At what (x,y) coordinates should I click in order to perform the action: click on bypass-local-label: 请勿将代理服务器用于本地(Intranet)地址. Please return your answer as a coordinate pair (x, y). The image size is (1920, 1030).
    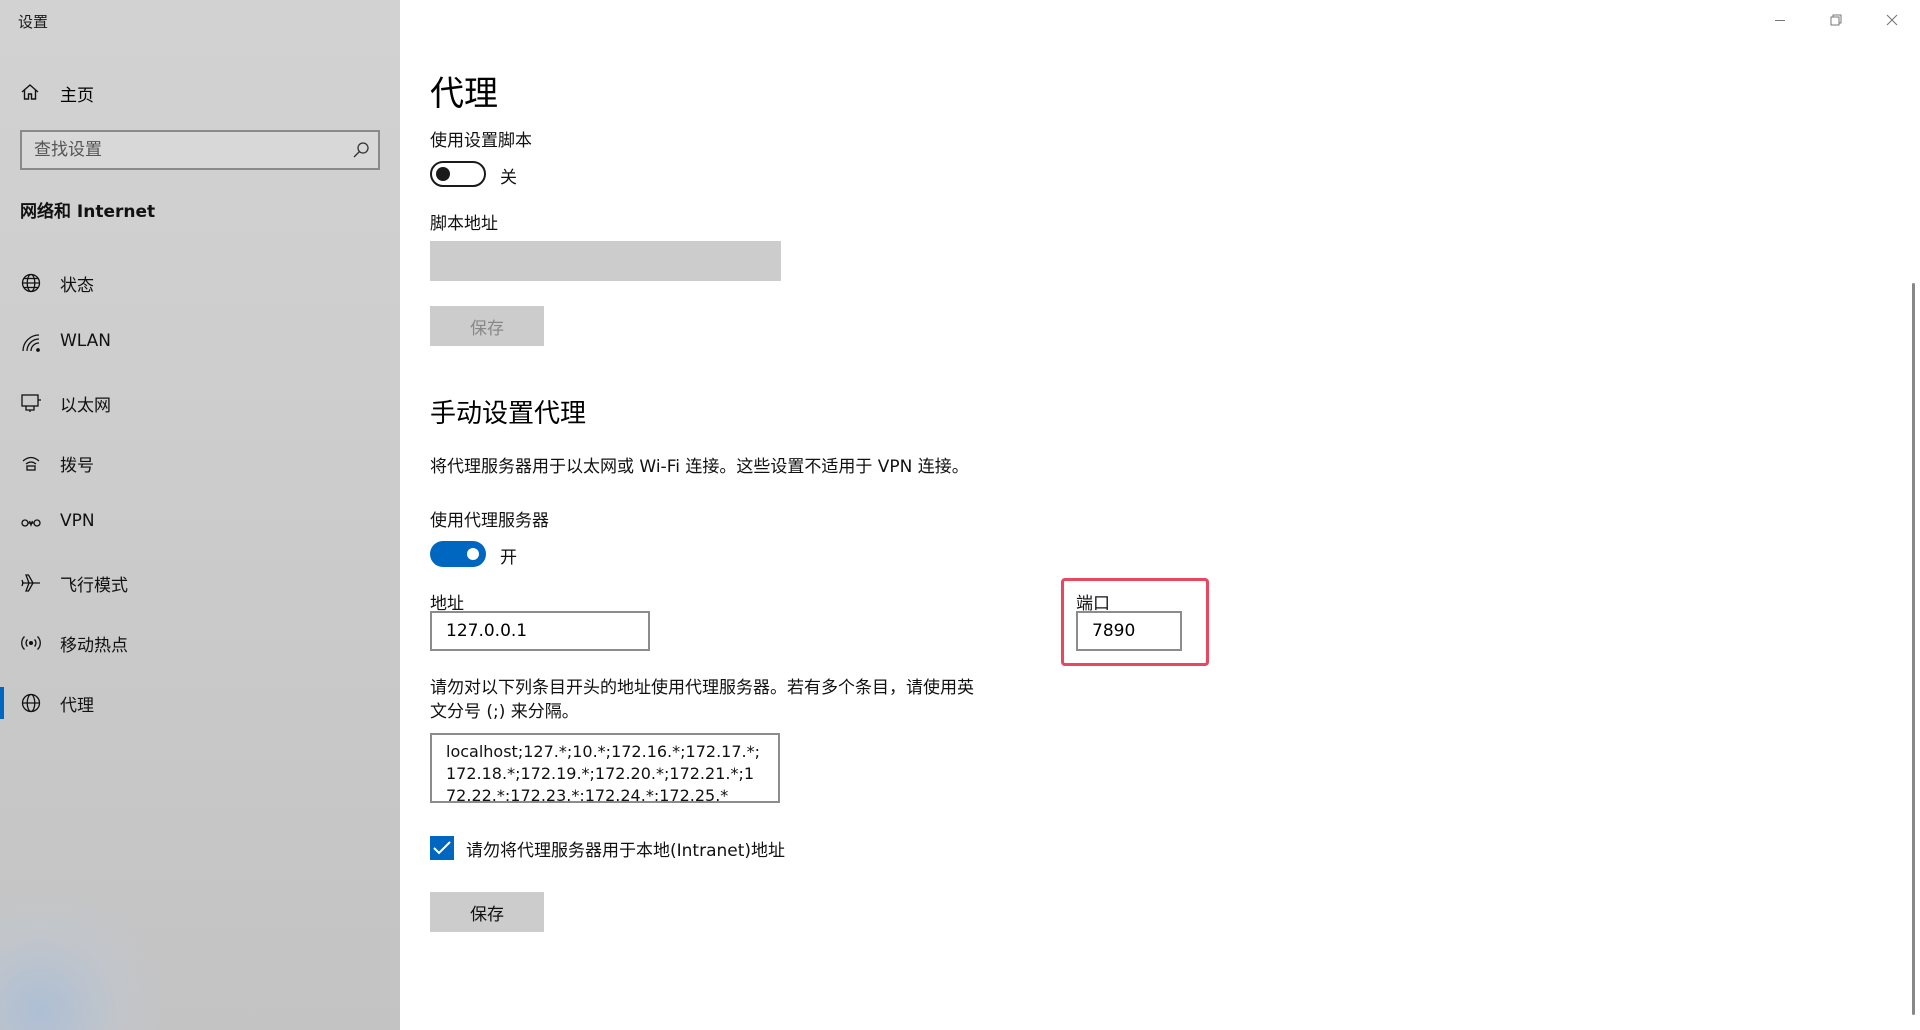
    Looking at the image, I should click on (626, 851).